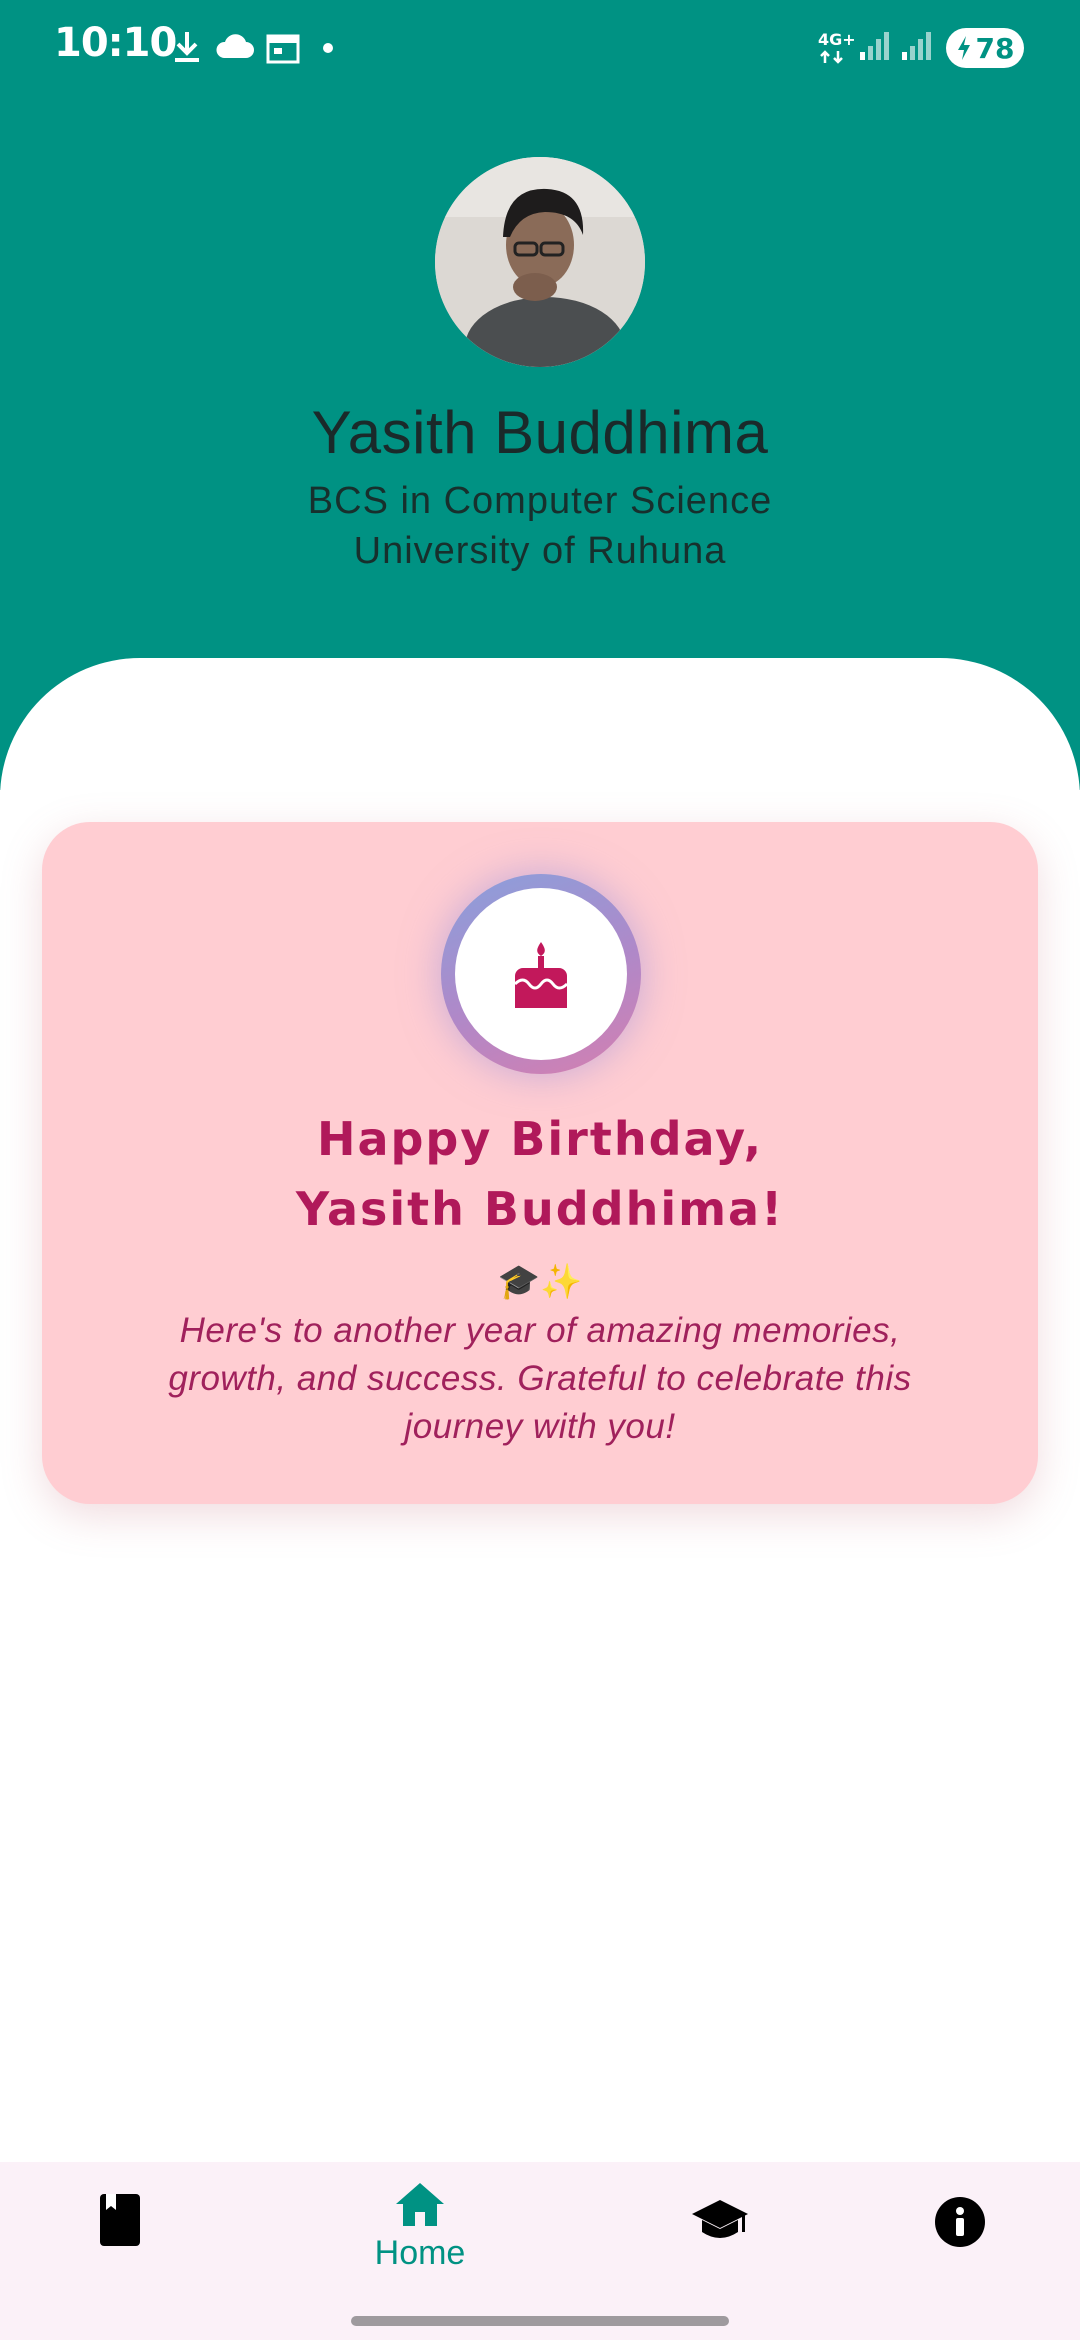 The height and width of the screenshot is (2340, 1080). I want to click on book-icon, so click(120, 2220).